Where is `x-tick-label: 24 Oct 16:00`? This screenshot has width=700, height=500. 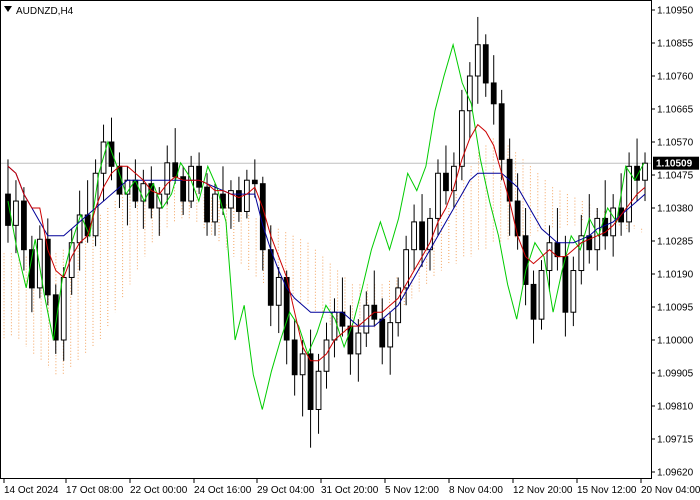
x-tick-label: 24 Oct 16:00 is located at coordinates (223, 490).